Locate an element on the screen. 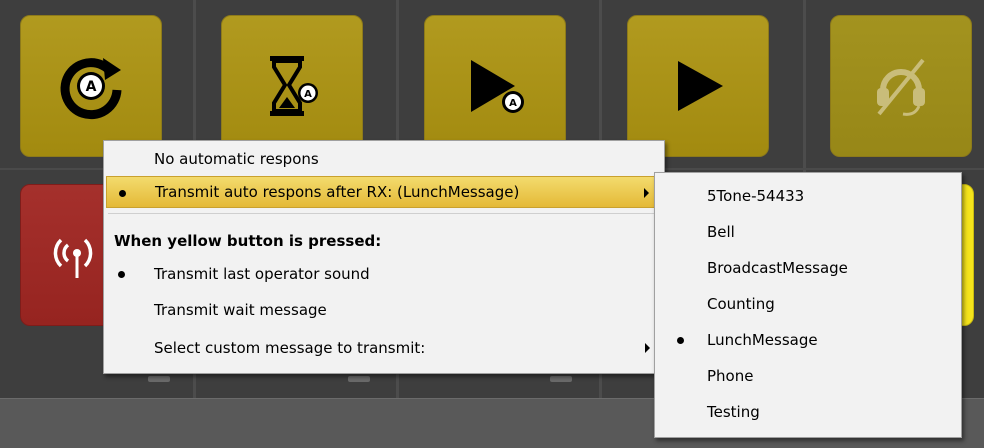  play-button is located at coordinates (698, 86).